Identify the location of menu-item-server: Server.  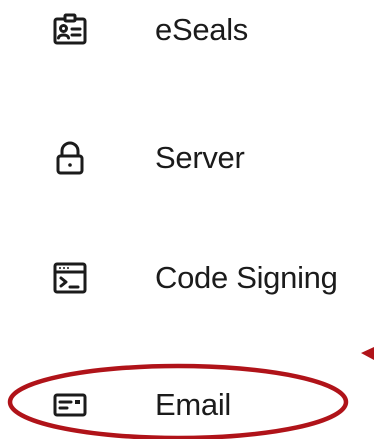
(187, 158).